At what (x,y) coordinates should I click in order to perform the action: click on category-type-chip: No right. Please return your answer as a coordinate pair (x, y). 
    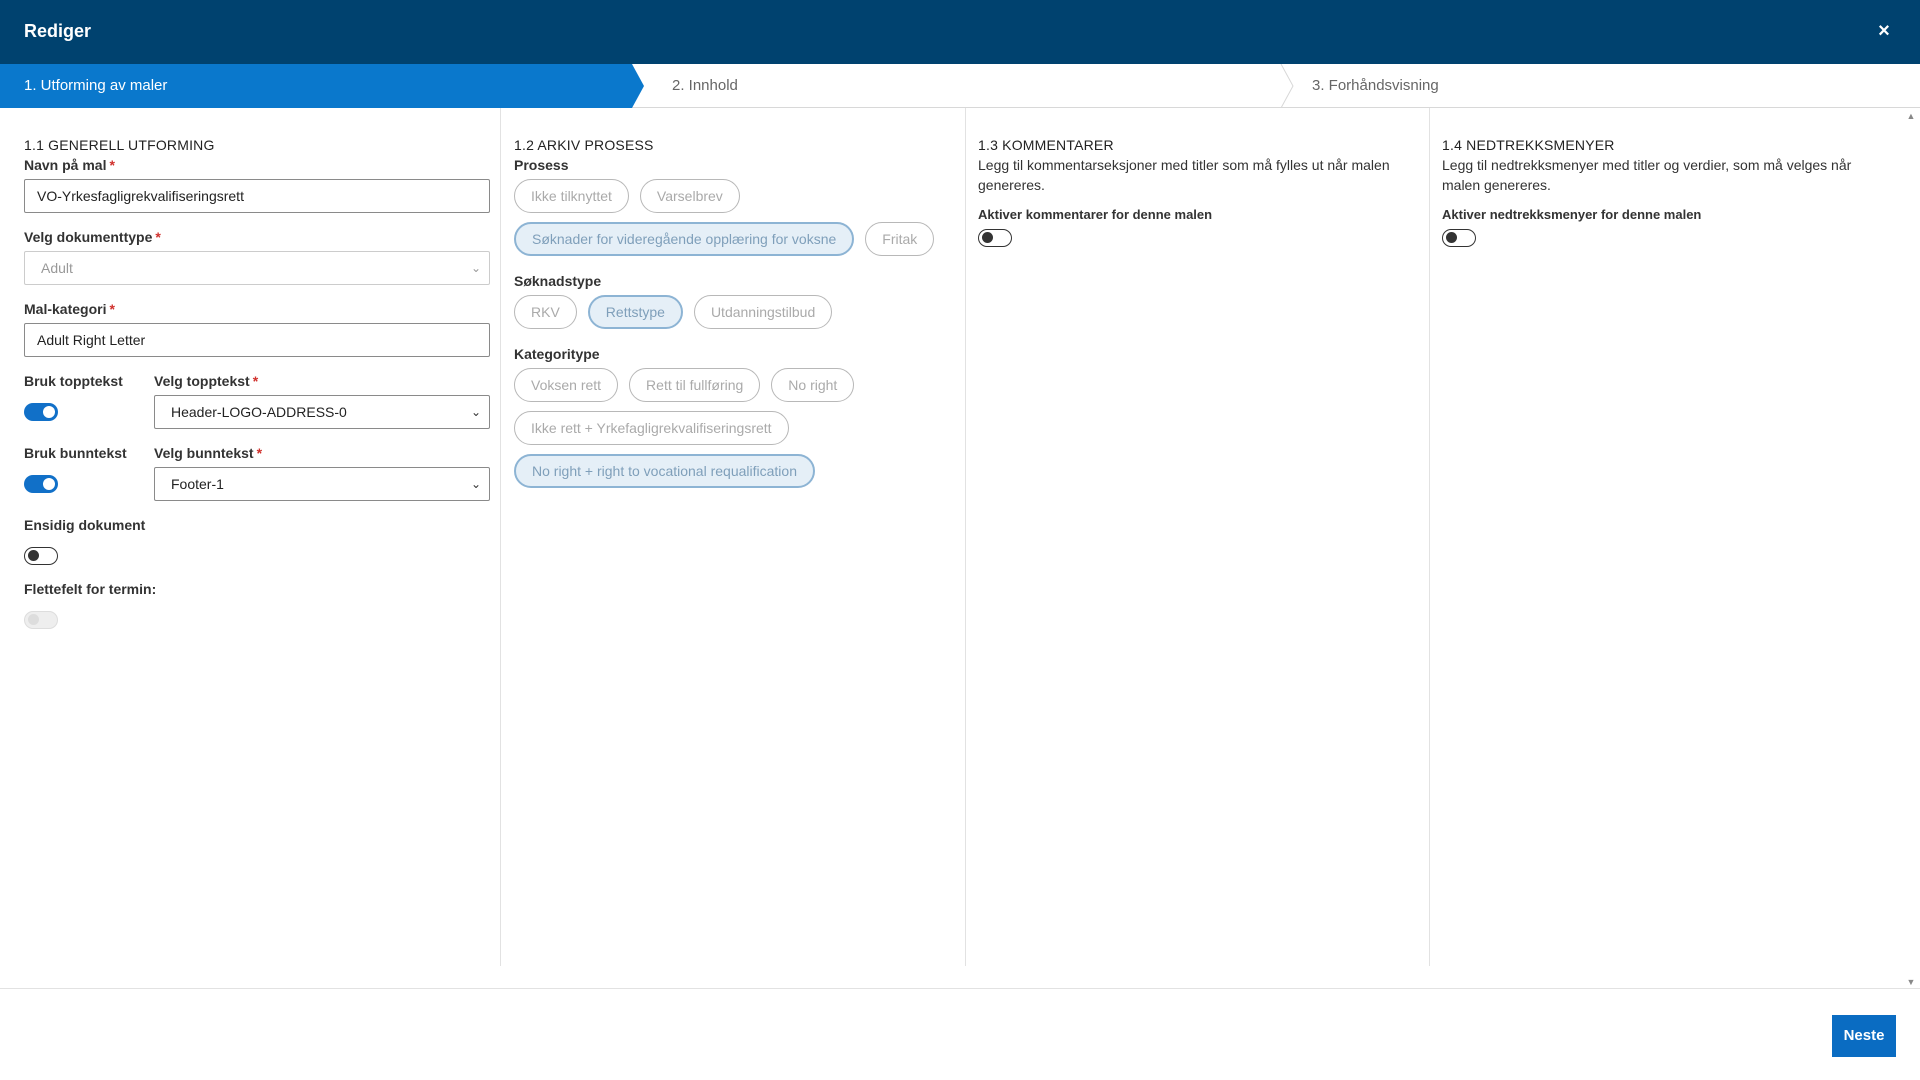
    Looking at the image, I should click on (813, 385).